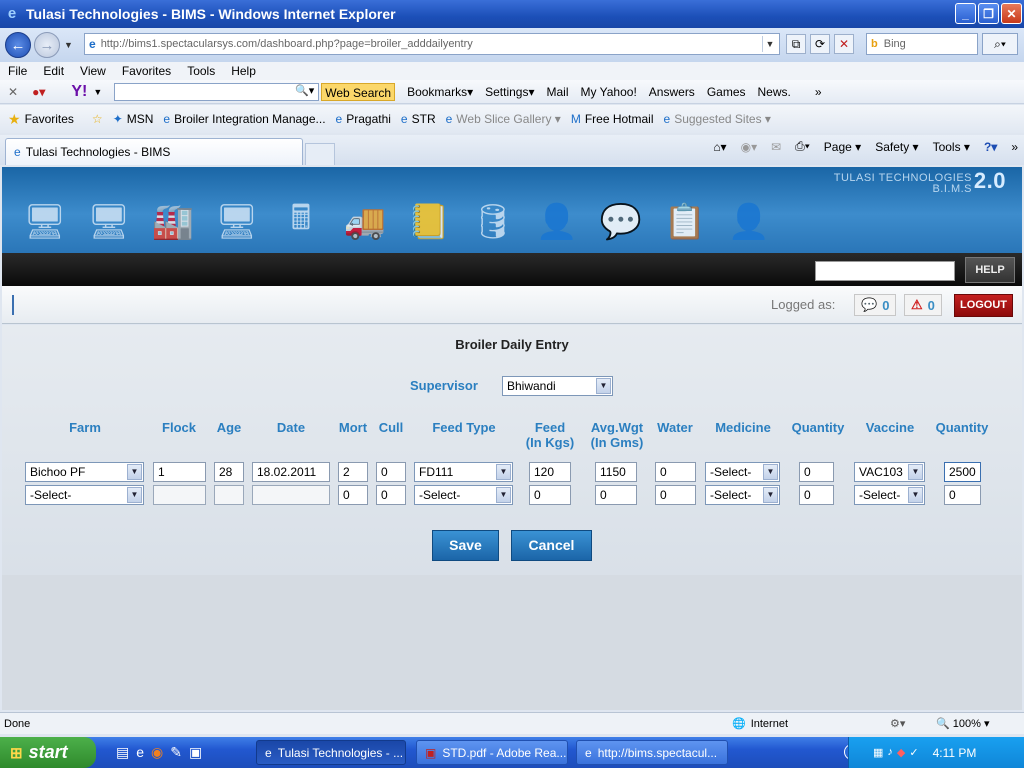  What do you see at coordinates (913, 752) in the screenshot?
I see `tray-update-icon: ✓` at bounding box center [913, 752].